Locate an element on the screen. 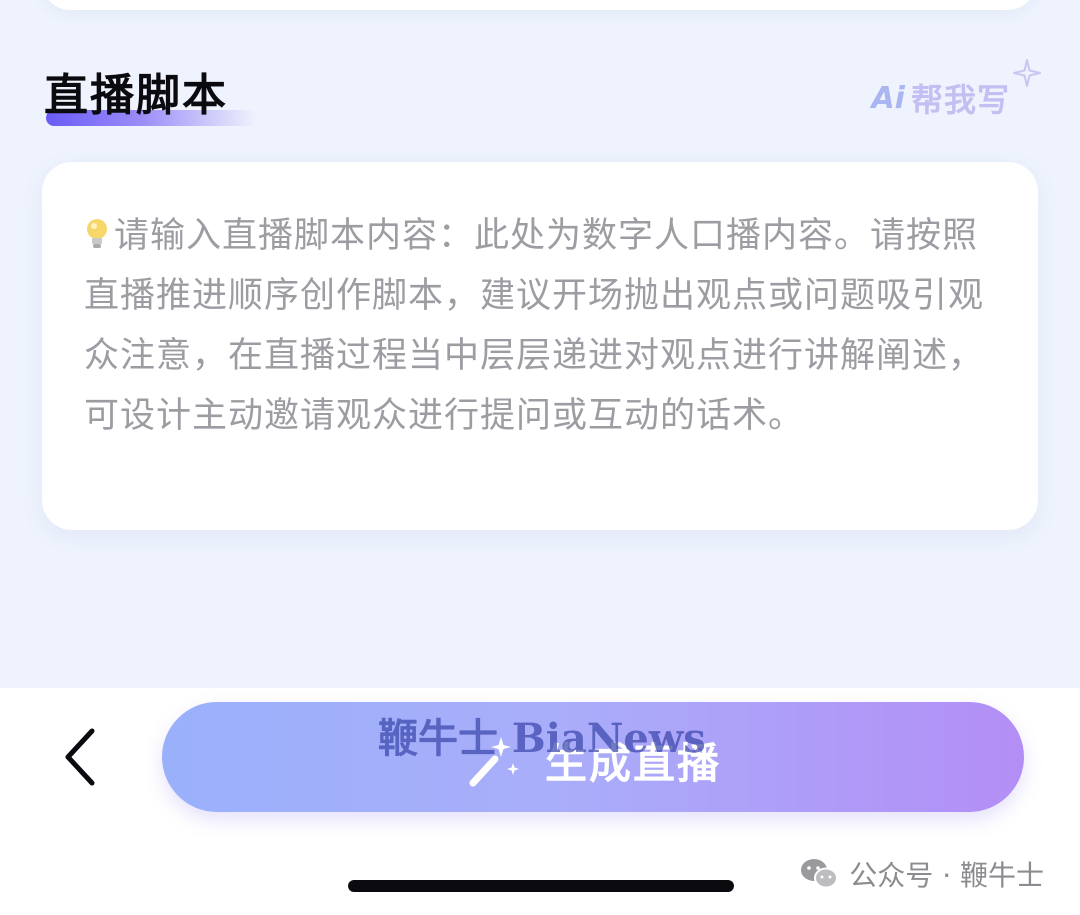  home-indicator is located at coordinates (541, 886).